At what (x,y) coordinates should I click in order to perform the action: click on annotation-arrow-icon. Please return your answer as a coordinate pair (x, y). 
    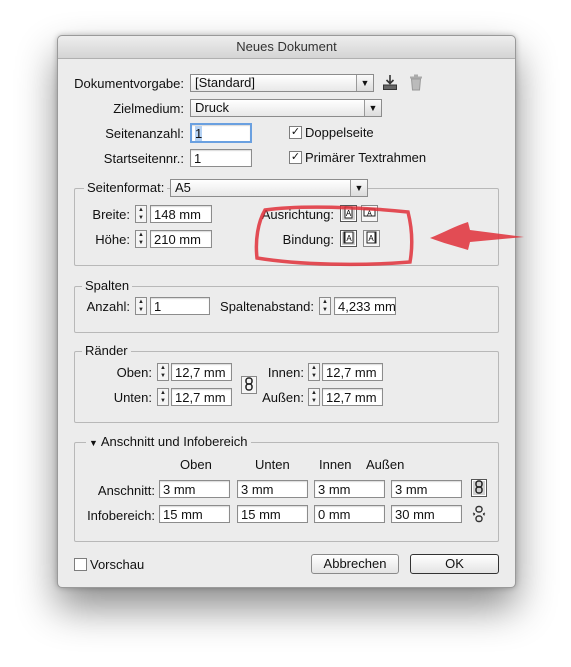
    Looking at the image, I should click on (477, 236).